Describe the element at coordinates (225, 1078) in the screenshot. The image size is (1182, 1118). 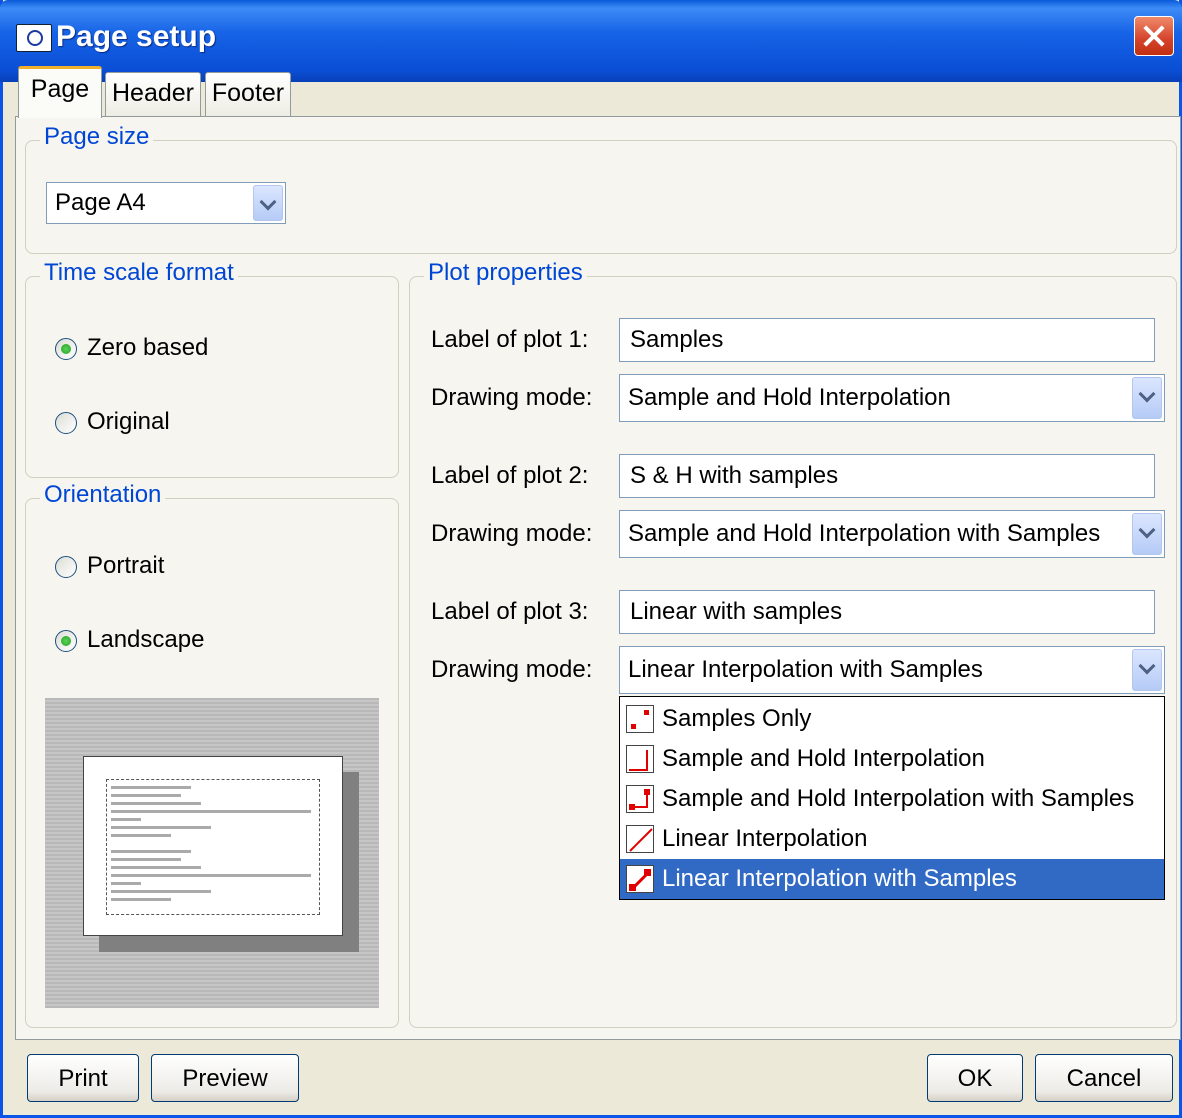
I see `preview-button: Preview` at that location.